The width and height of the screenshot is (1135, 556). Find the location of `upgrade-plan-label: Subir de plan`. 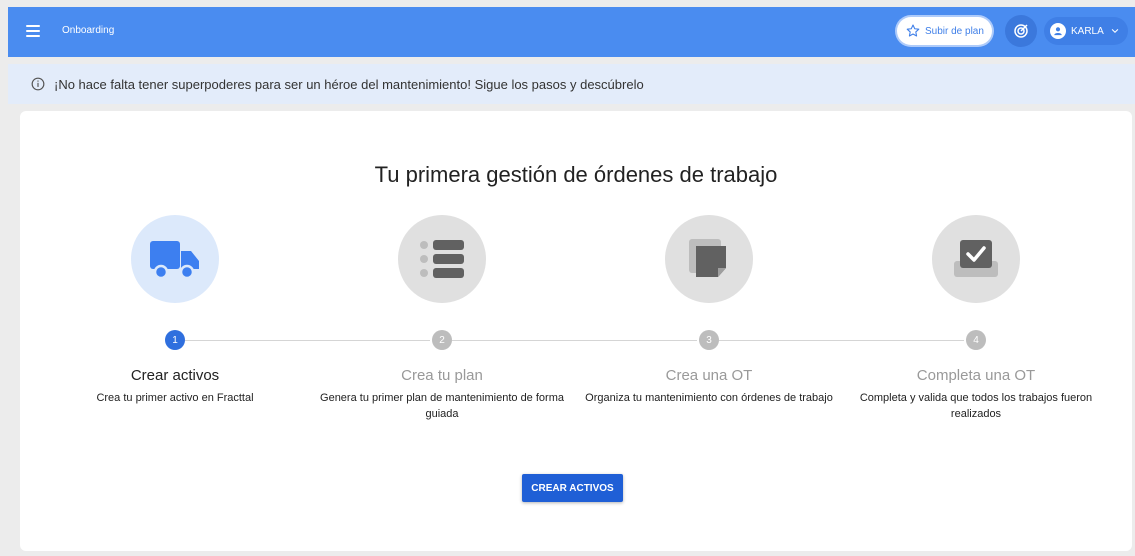

upgrade-plan-label: Subir de plan is located at coordinates (954, 31).